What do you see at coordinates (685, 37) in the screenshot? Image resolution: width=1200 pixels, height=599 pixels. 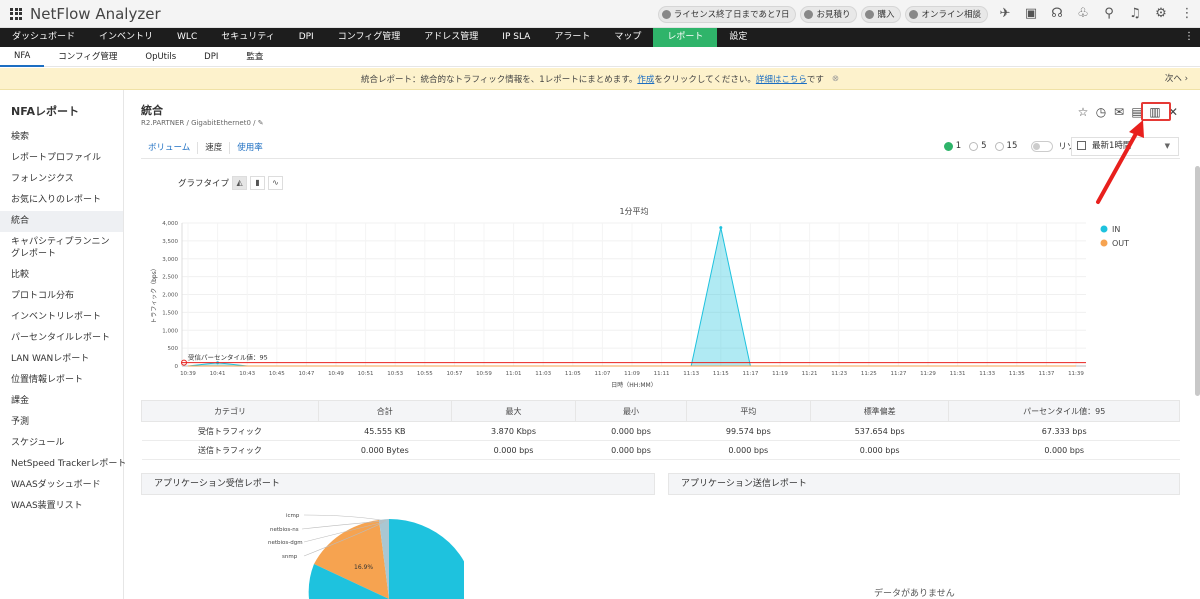 I see `nav-reports: レポート` at bounding box center [685, 37].